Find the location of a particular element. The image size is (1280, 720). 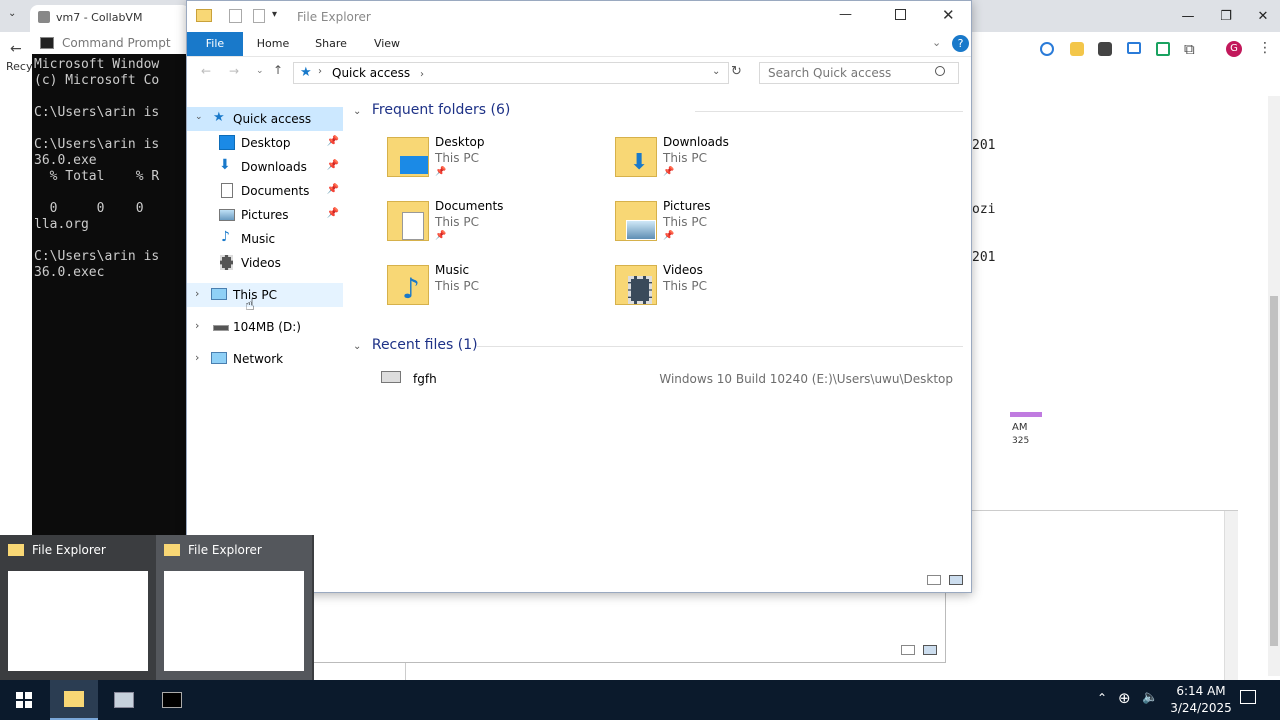

tab-list-chevron-icon: ⌄ is located at coordinates (12, 13).